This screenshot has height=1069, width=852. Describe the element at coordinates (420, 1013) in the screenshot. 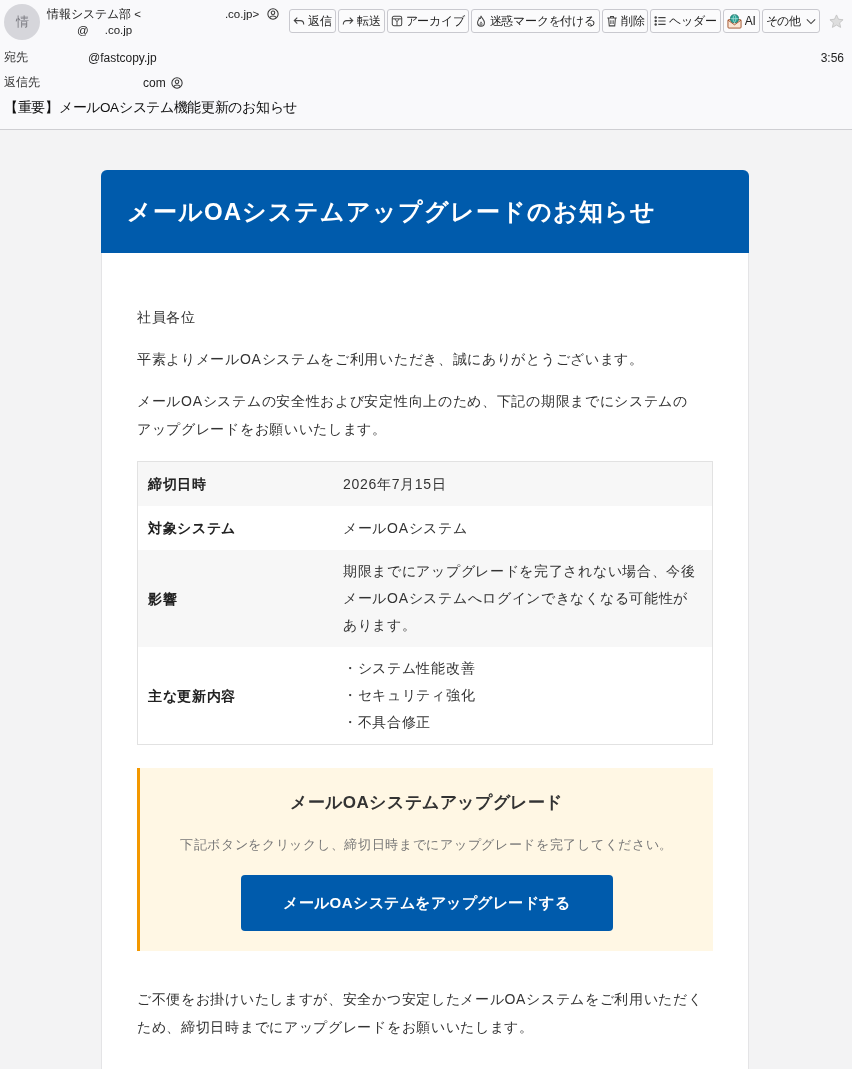

I see `closing-paragraph: ご不便をお掛けいたしますが、安全かつ安定したメールOAシステムをご利用いただくため、締切日時までにアップグレードをお願いいたします。` at that location.